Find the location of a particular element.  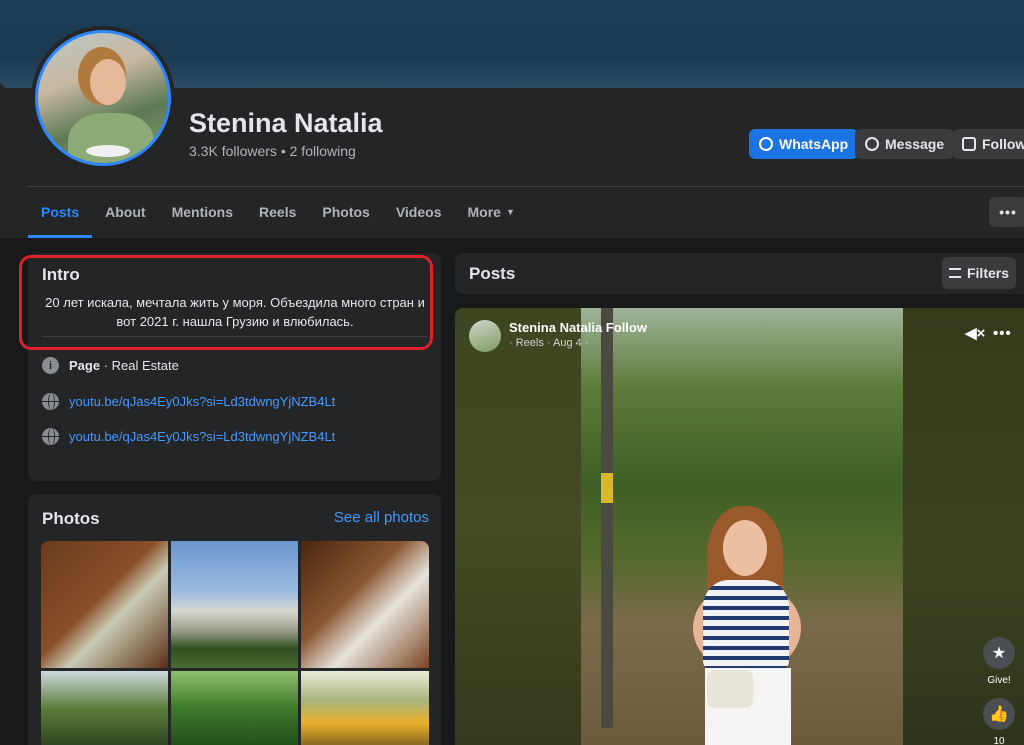

message-button: Message is located at coordinates (905, 144).